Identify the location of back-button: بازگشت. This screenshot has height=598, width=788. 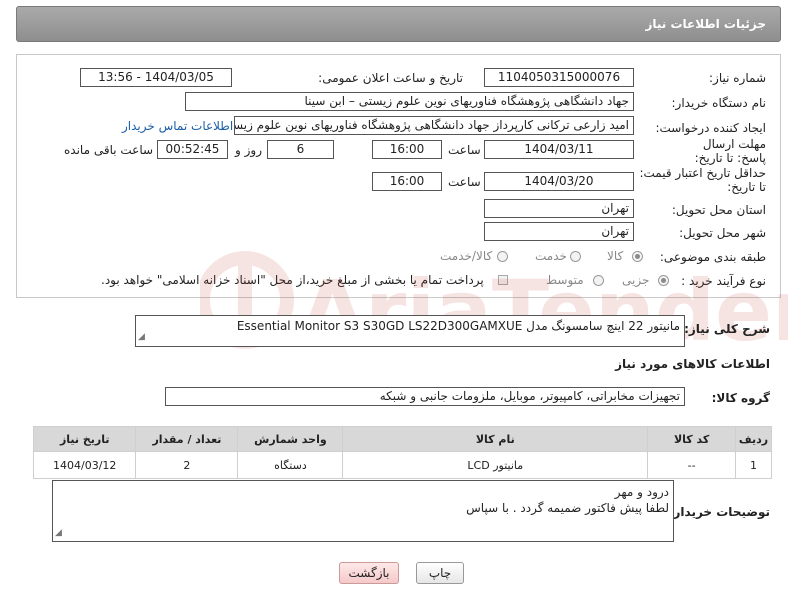
(369, 573).